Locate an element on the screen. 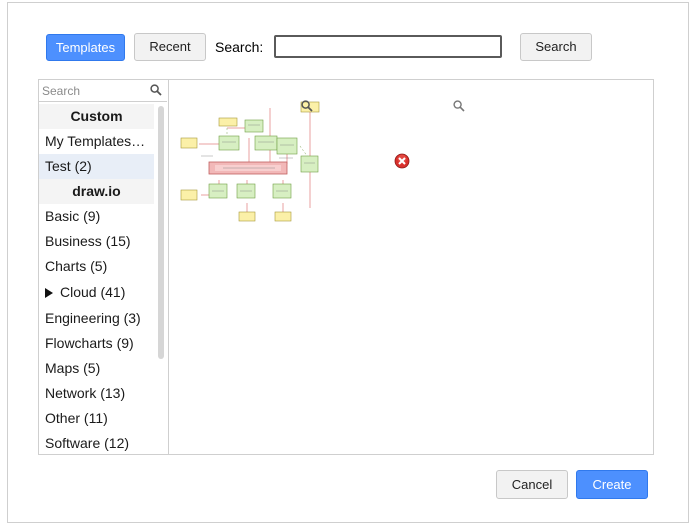 The height and width of the screenshot is (525, 691). sidebar-item-test-2: Test (2) is located at coordinates (96, 166).